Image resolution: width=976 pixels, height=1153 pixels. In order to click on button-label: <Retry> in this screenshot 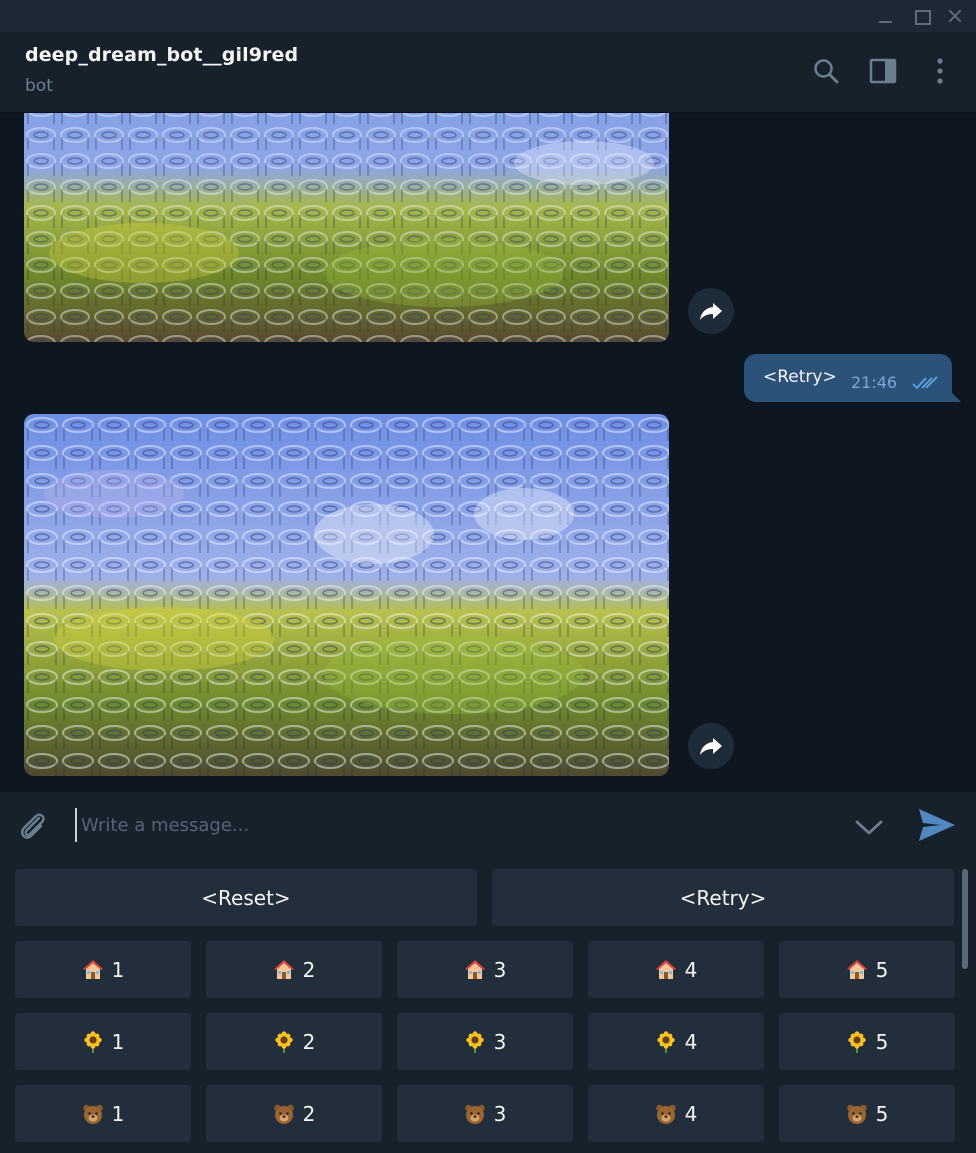, I will do `click(723, 897)`.